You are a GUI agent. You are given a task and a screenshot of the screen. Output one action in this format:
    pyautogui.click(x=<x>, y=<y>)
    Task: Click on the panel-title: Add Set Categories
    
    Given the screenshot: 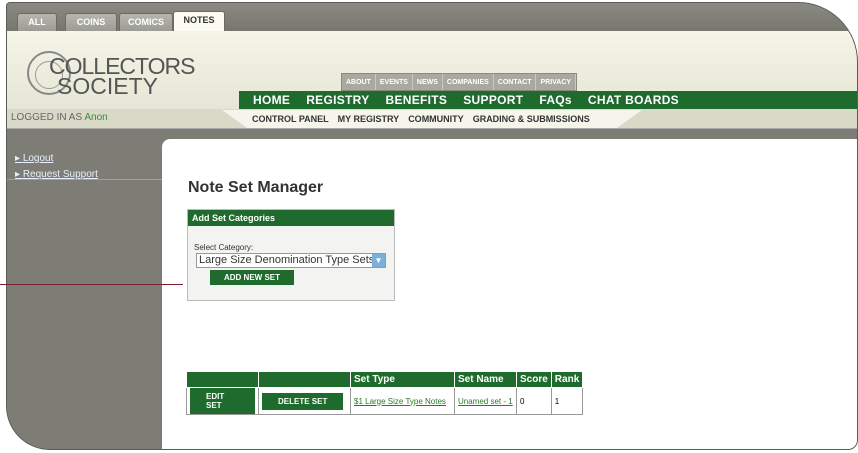 What is the action you would take?
    pyautogui.click(x=291, y=218)
    